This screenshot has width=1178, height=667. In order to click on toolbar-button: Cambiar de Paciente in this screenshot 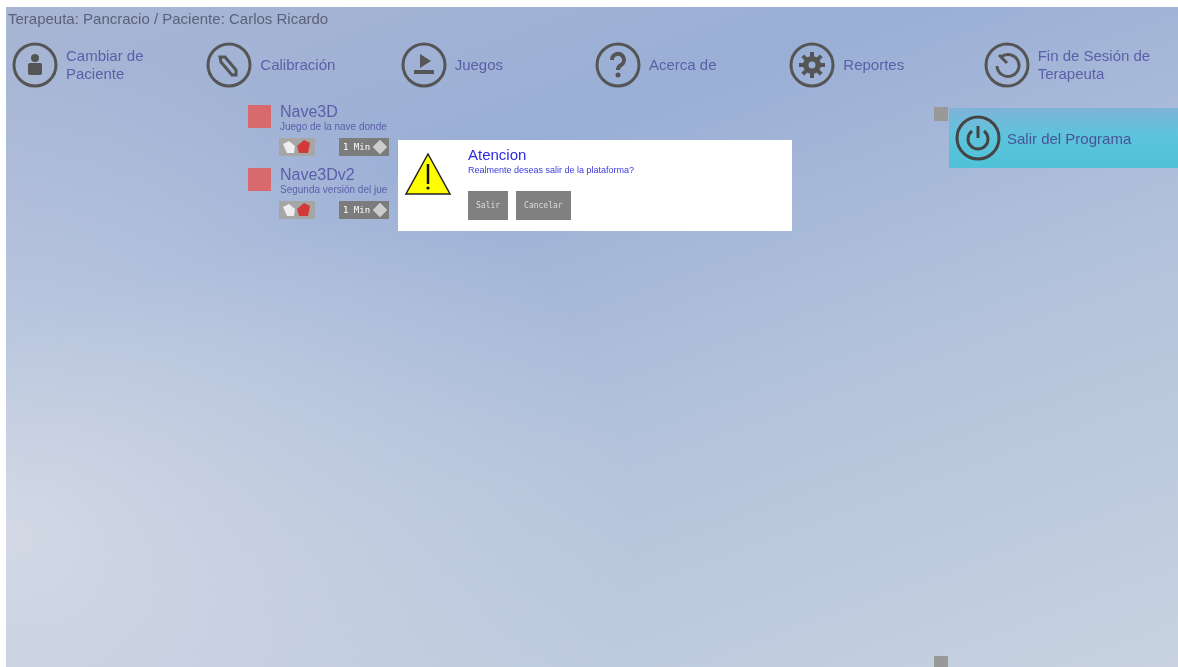, I will do `click(109, 65)`.